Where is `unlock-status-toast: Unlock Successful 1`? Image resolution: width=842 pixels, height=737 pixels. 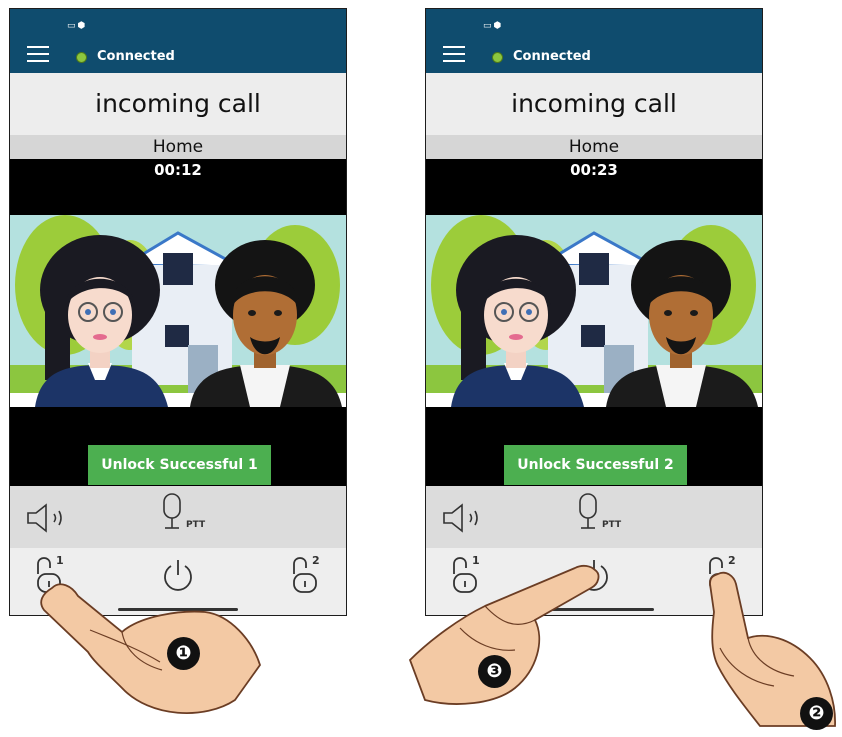
unlock-status-toast: Unlock Successful 1 is located at coordinates (179, 465).